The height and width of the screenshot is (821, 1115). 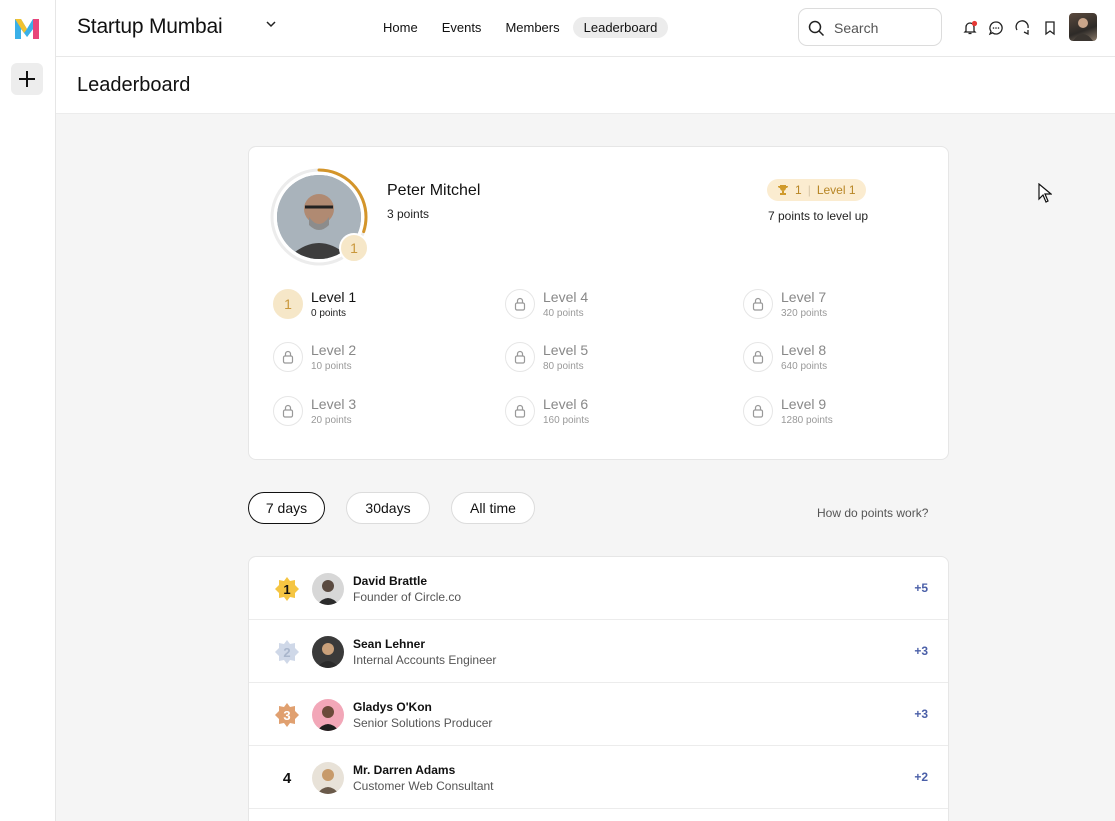 What do you see at coordinates (287, 715) in the screenshot?
I see `rank-number: 3` at bounding box center [287, 715].